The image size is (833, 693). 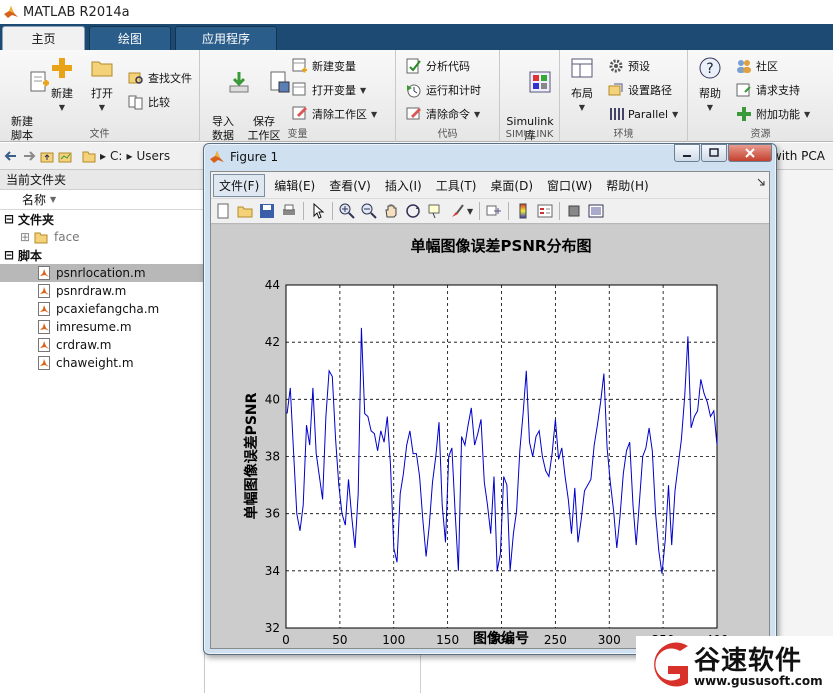 What do you see at coordinates (223, 211) in the screenshot?
I see `new-figure-icon` at bounding box center [223, 211].